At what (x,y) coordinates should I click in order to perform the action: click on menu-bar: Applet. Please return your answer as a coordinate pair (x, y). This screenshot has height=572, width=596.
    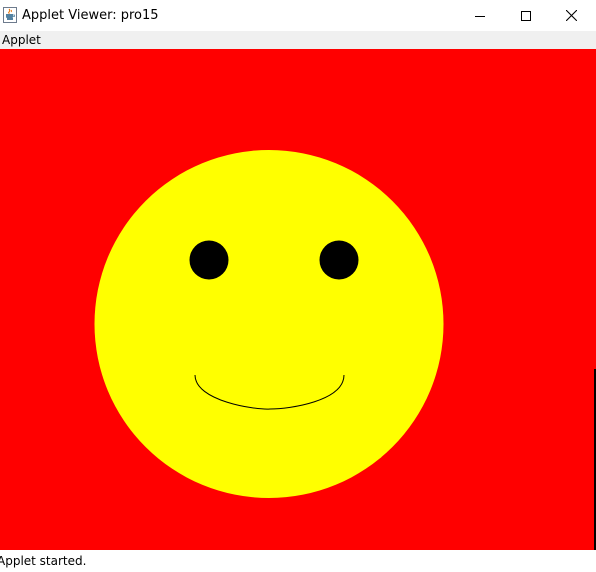
    Looking at the image, I should click on (298, 40).